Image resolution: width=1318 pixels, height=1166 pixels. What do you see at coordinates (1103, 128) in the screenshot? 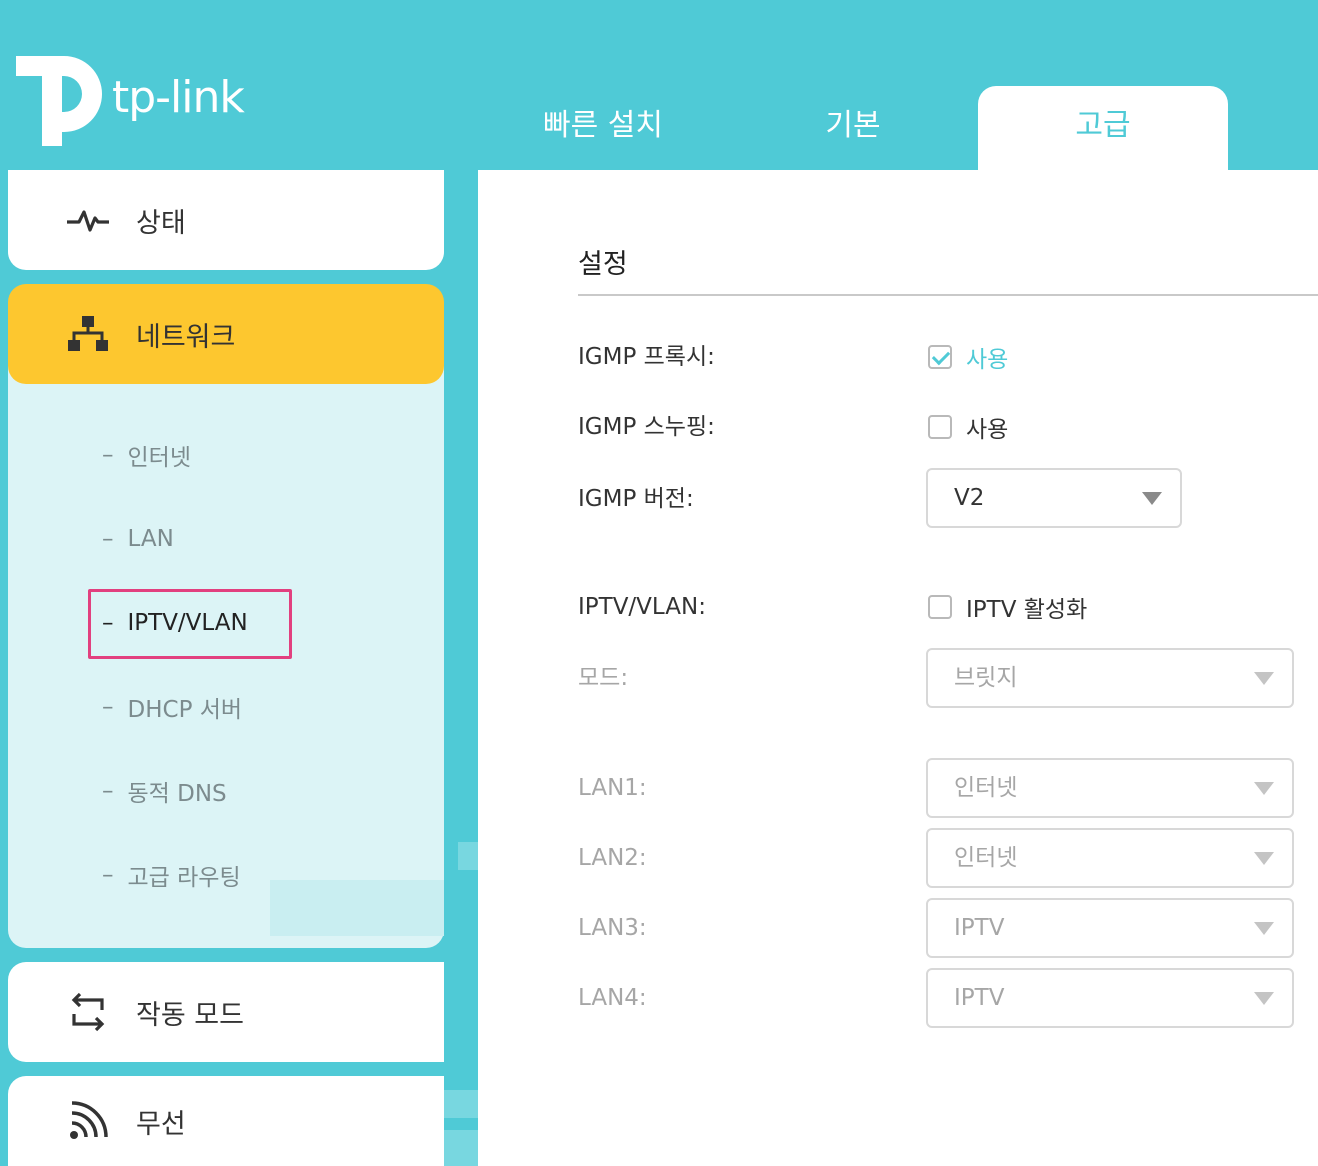
I see `tab-advanced: 고급` at bounding box center [1103, 128].